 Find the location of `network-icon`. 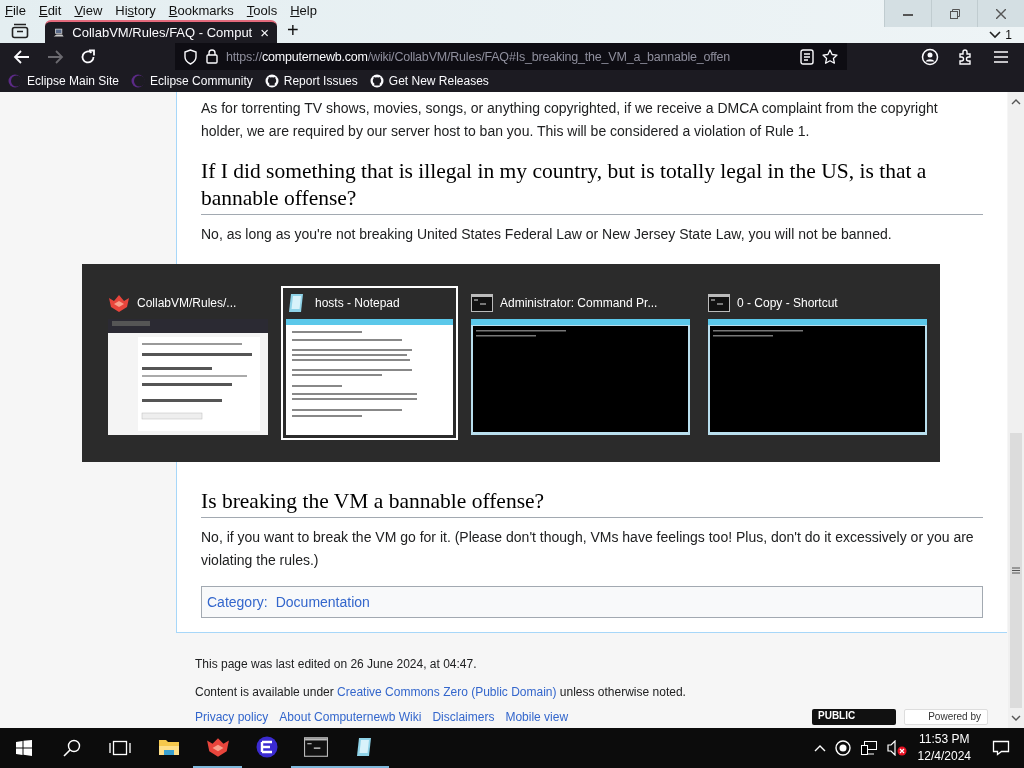

network-icon is located at coordinates (868, 748).